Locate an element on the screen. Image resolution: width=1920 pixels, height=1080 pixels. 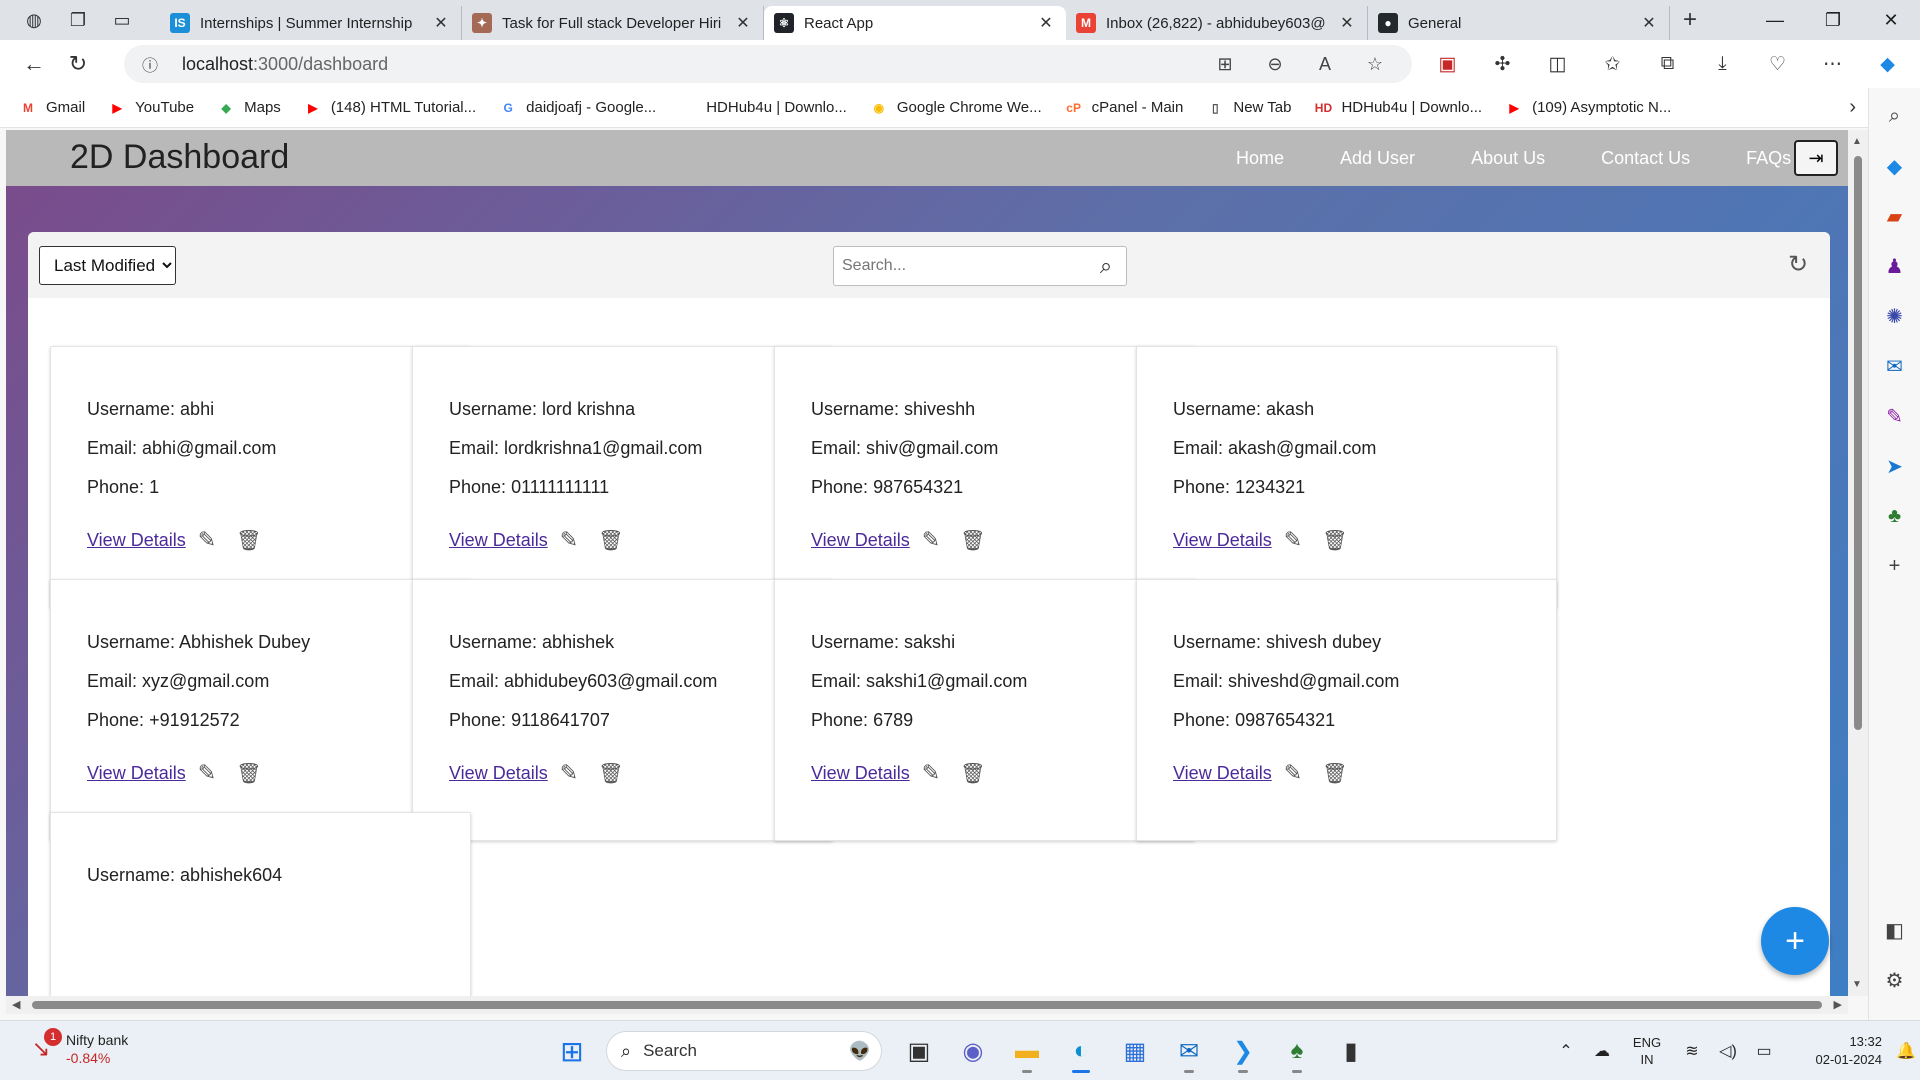
sidebar-copilot-icon: ✺ is located at coordinates (1895, 316).